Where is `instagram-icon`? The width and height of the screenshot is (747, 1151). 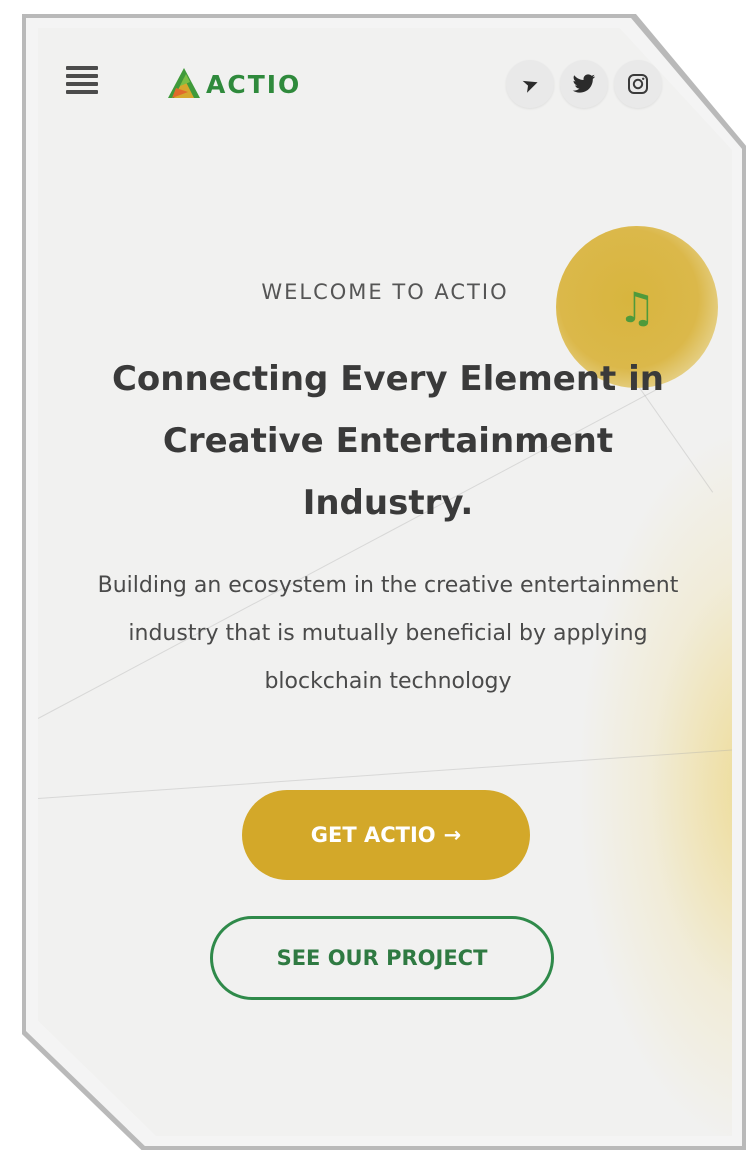
instagram-icon is located at coordinates (638, 84).